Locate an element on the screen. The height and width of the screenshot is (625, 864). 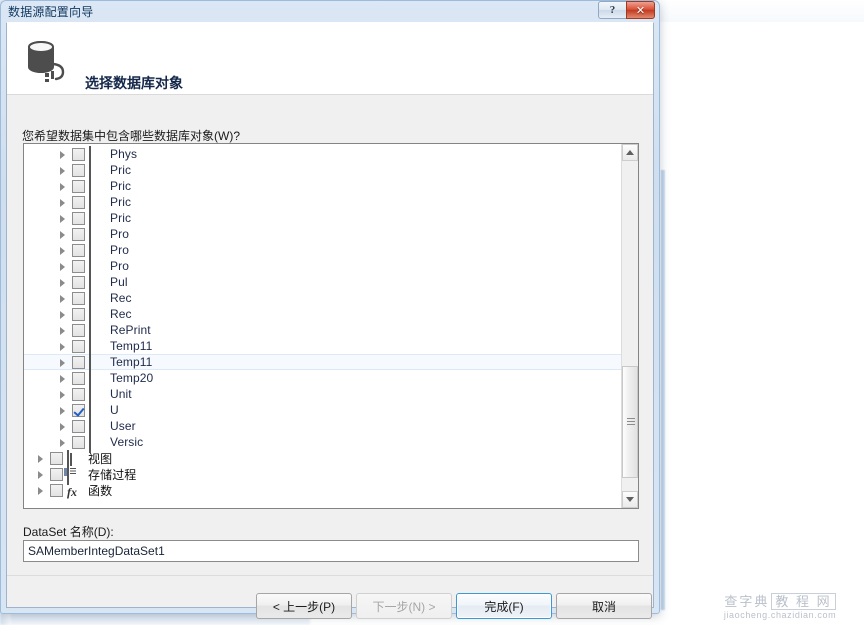
title-bar: 数据源配置向导 ? ✕ is located at coordinates (330, 11).